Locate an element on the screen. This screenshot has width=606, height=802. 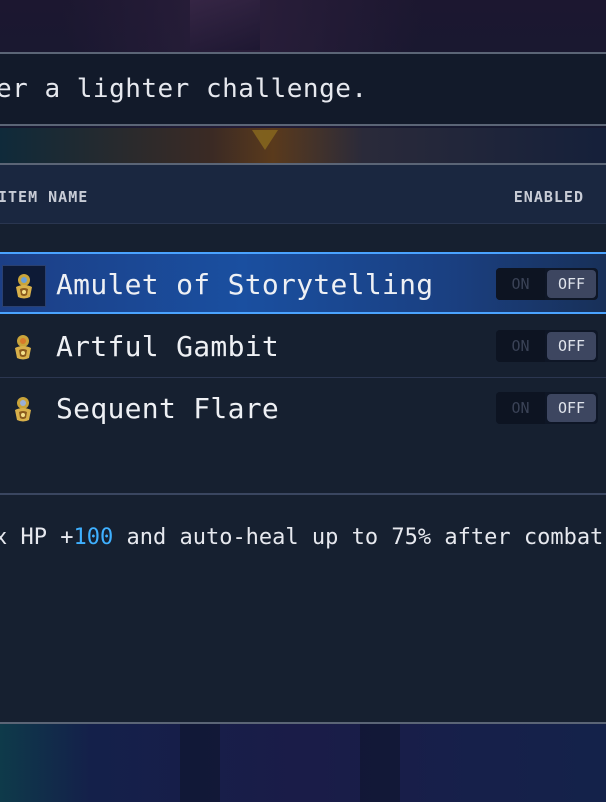
background-banner is located at coordinates (225, 25).